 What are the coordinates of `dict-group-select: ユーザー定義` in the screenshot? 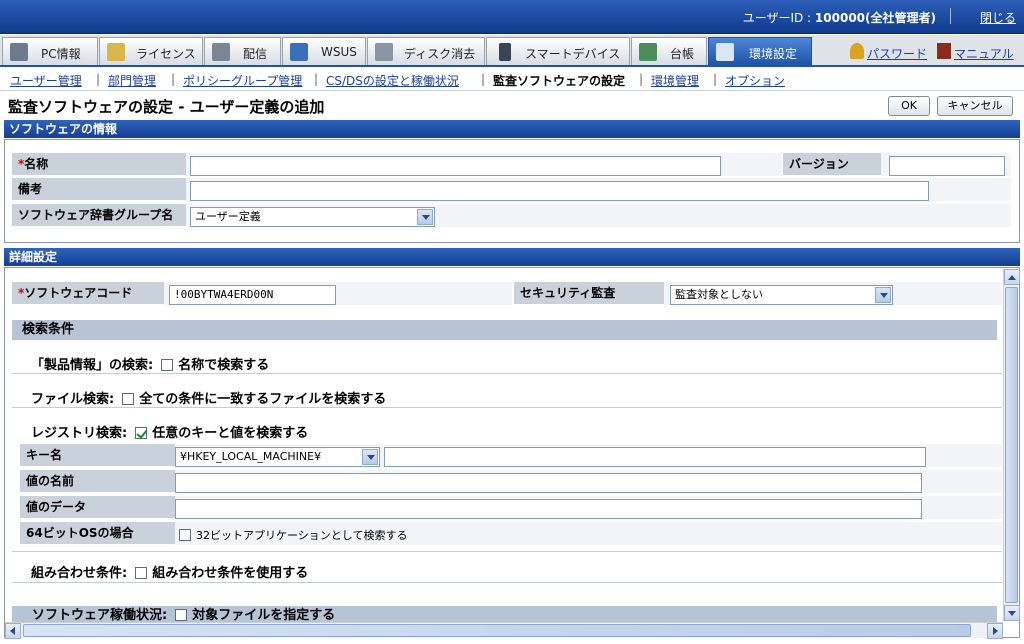 It's located at (312, 217).